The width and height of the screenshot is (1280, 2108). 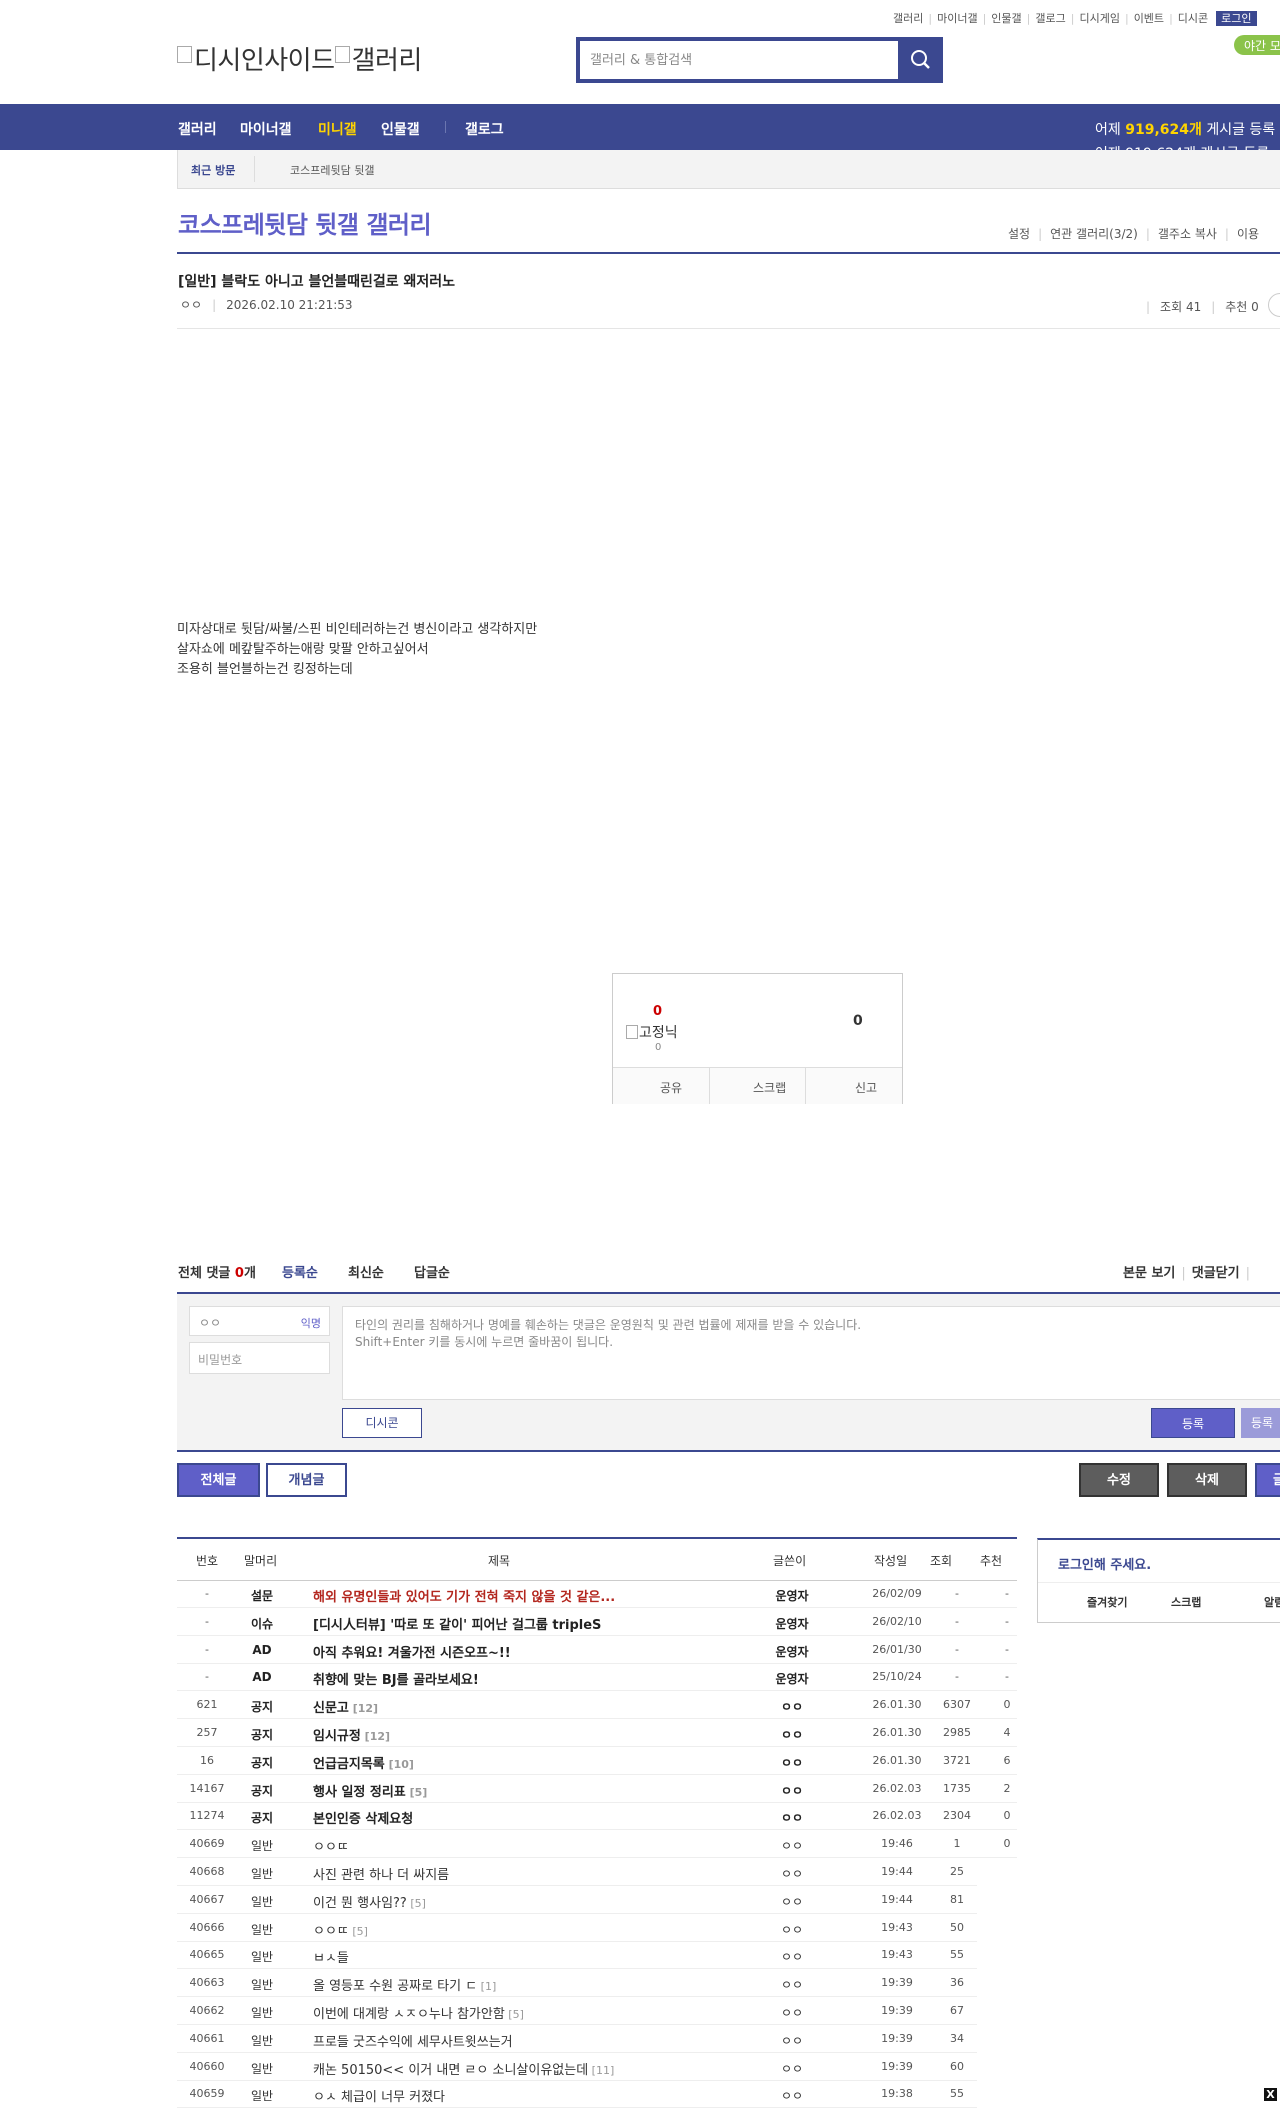 What do you see at coordinates (487, 1986) in the screenshot?
I see `reply-count: [1]` at bounding box center [487, 1986].